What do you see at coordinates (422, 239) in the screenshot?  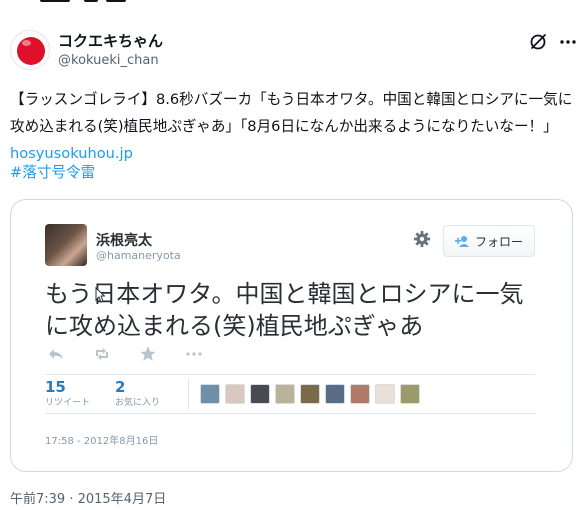 I see `gear-icon` at bounding box center [422, 239].